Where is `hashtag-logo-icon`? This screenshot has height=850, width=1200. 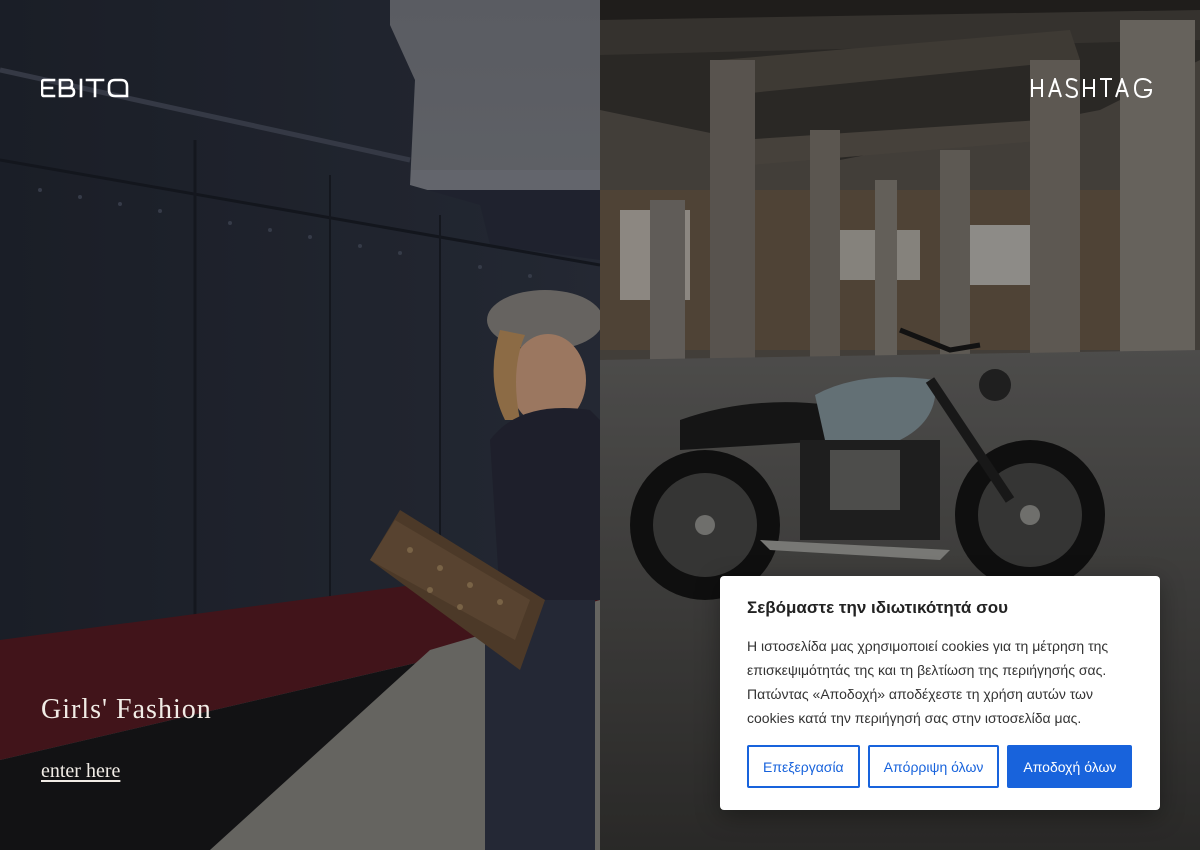 hashtag-logo-icon is located at coordinates (1092, 88).